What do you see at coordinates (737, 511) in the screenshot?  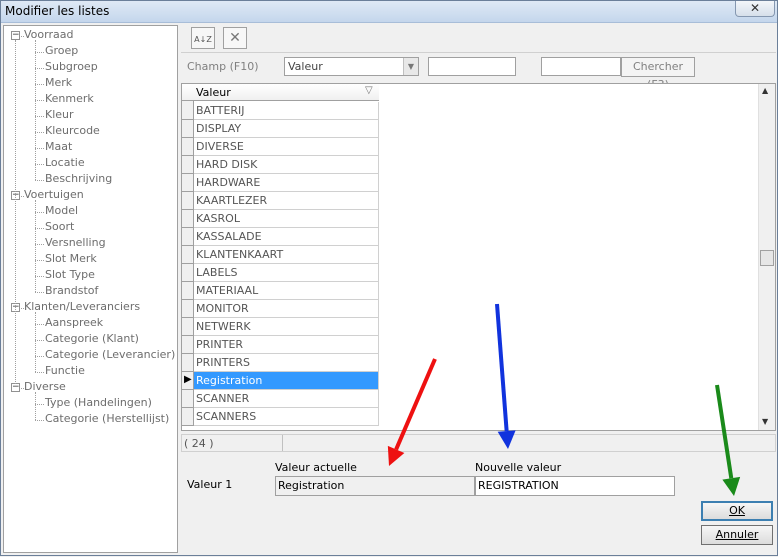 I see `ok-button: OK` at bounding box center [737, 511].